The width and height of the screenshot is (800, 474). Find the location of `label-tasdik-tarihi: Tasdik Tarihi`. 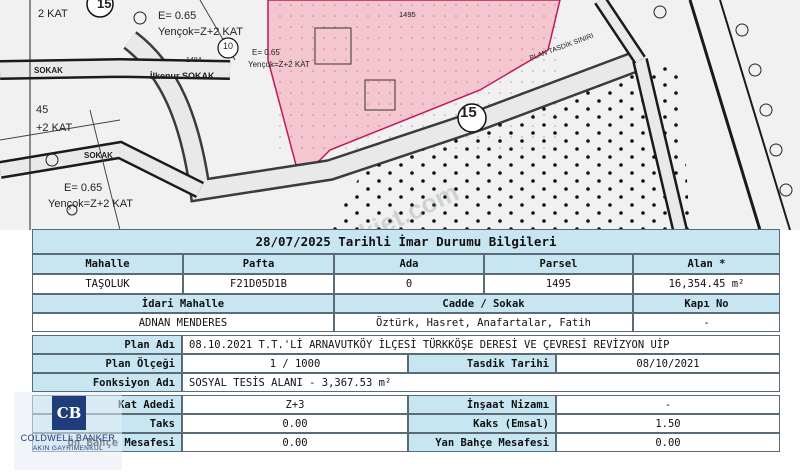

label-tasdik-tarihi: Tasdik Tarihi is located at coordinates (482, 363).